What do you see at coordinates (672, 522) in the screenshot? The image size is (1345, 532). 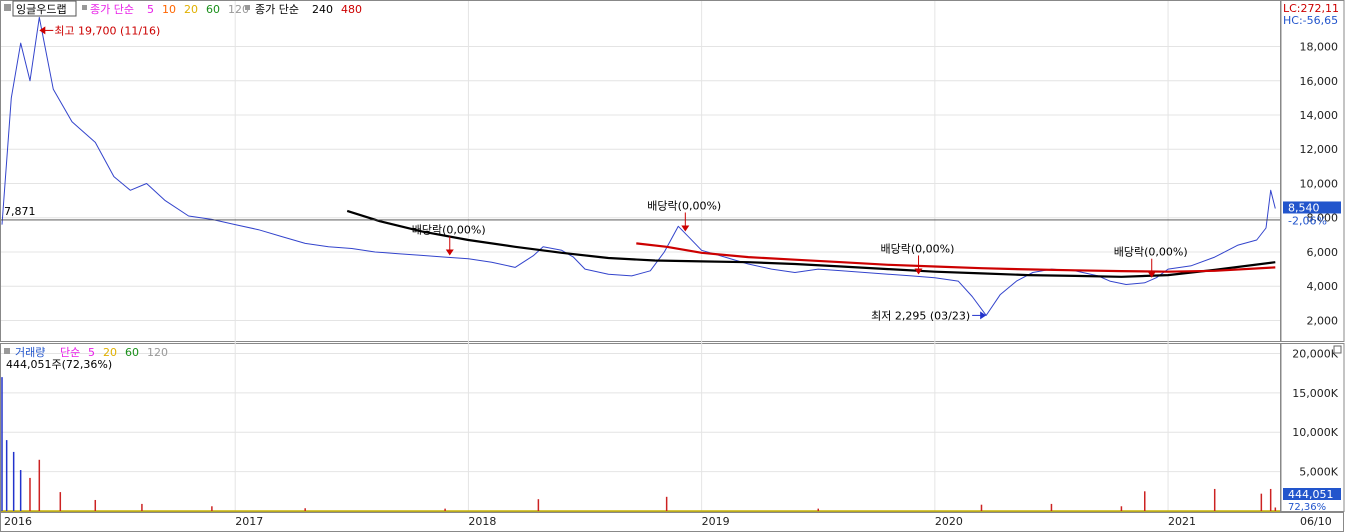 I see `x-axis-panel` at bounding box center [672, 522].